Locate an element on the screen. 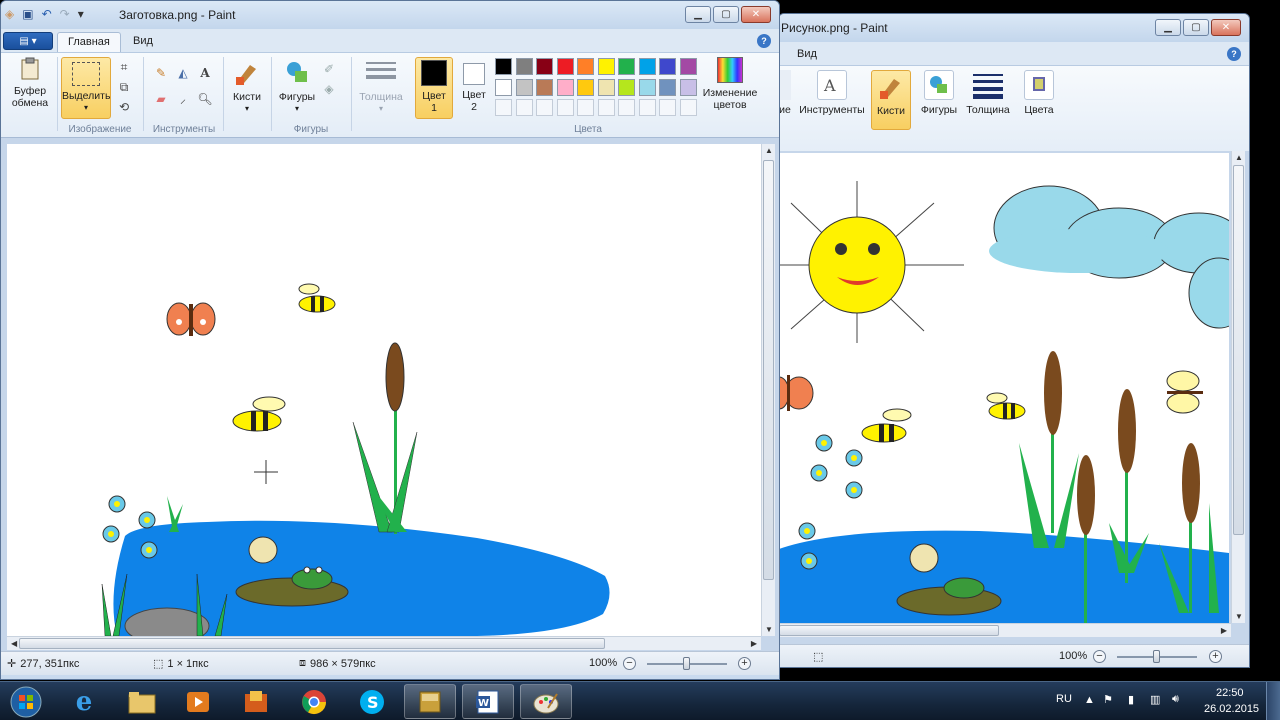 Image resolution: width=1280 pixels, height=720 pixels. resize-icon: ⧉ is located at coordinates (124, 87).